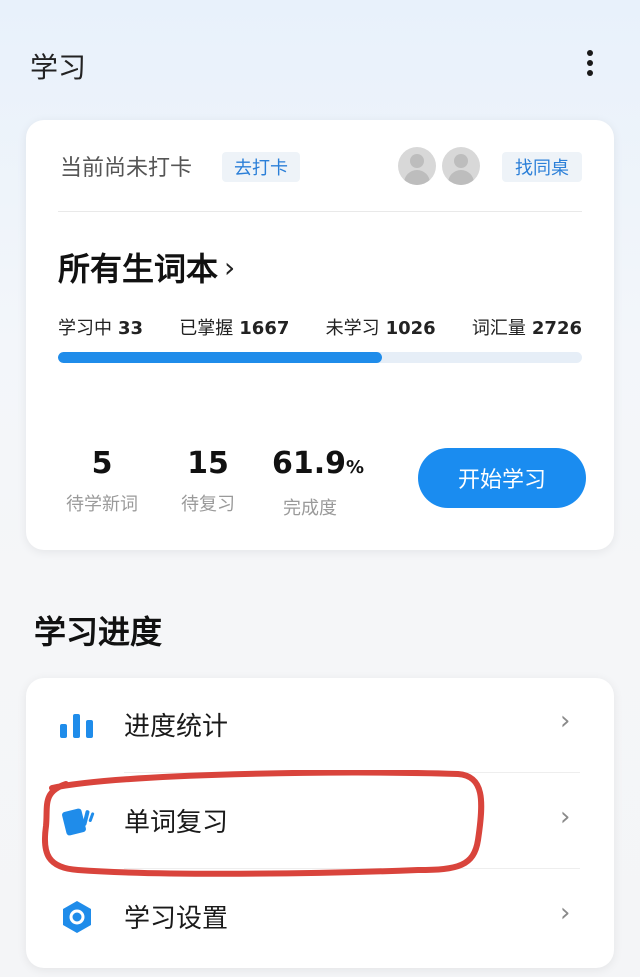  I want to click on vocab-book-name: 所有生词本, so click(138, 269).